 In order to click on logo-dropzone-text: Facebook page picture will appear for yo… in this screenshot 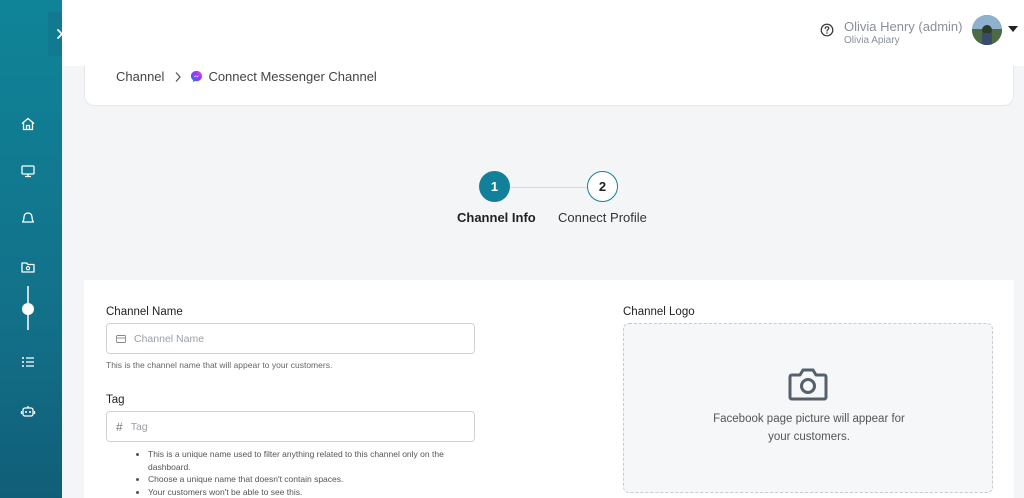, I will do `click(809, 428)`.